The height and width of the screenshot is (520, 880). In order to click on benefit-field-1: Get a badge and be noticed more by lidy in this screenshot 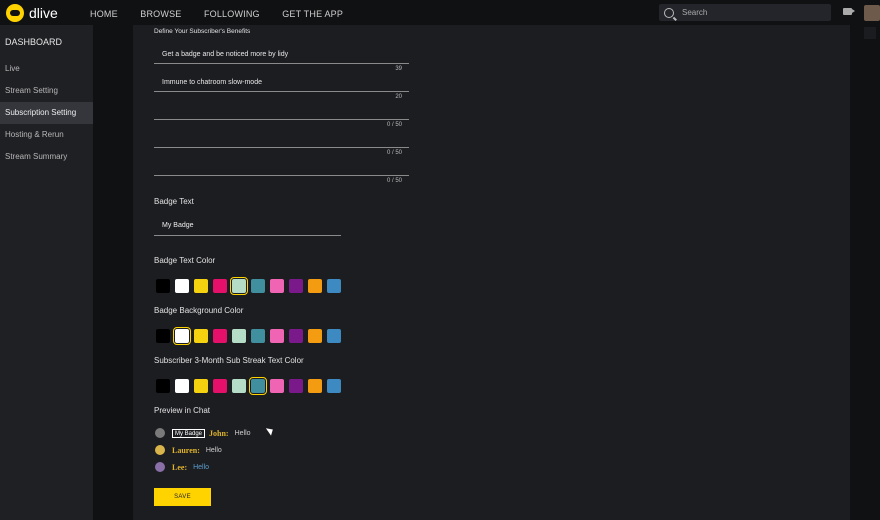, I will do `click(281, 57)`.